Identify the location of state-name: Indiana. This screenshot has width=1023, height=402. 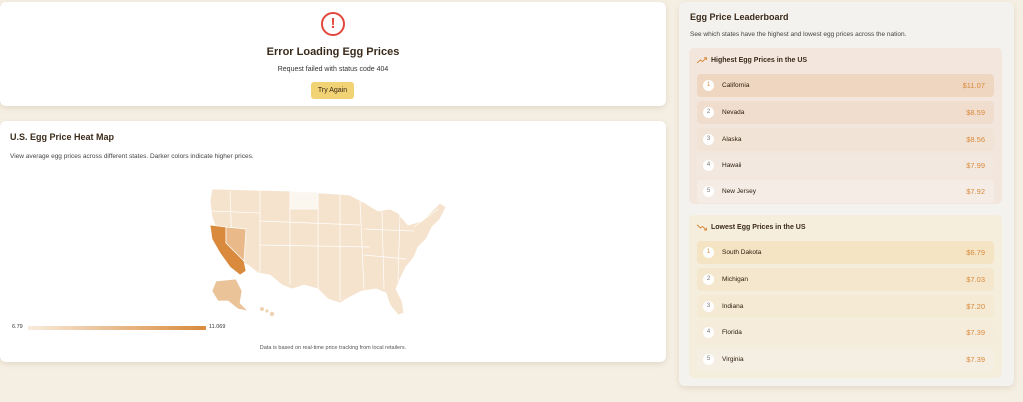
(733, 306).